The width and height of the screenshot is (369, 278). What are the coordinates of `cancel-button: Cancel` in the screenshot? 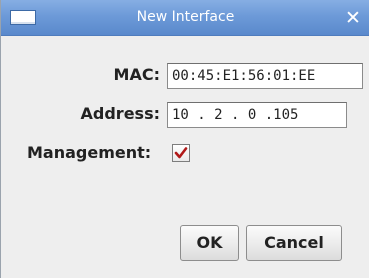 It's located at (294, 243).